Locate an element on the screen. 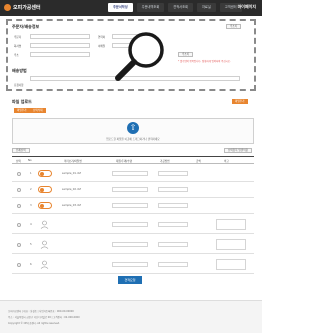  request-label: 요청사항 is located at coordinates (19, 85).